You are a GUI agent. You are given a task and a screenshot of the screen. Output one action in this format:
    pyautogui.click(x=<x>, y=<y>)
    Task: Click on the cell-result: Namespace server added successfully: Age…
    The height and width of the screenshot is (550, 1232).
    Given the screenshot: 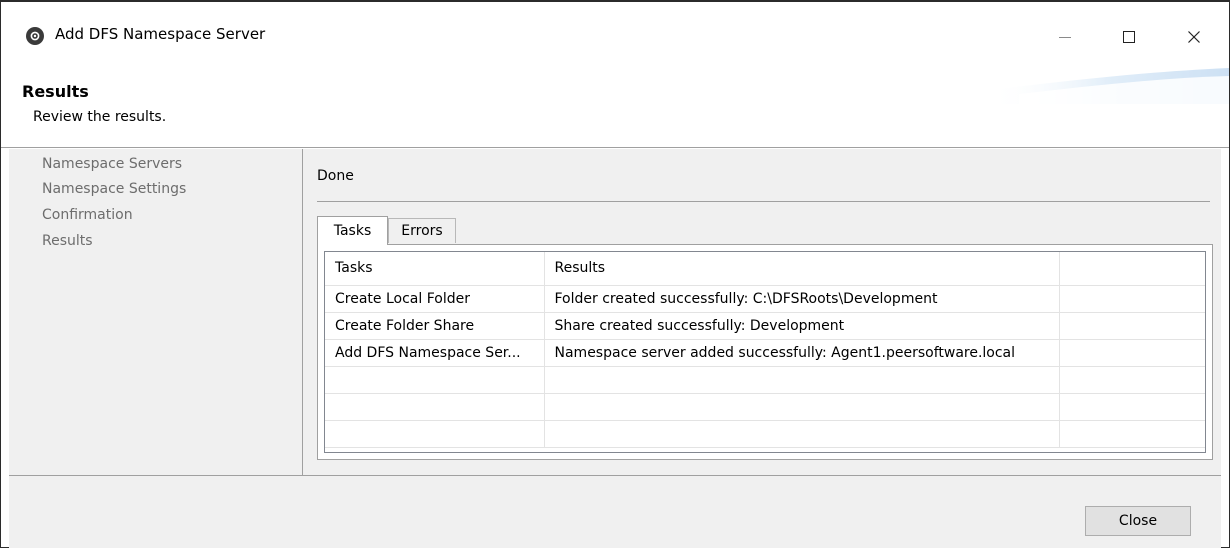 What is the action you would take?
    pyautogui.click(x=802, y=353)
    